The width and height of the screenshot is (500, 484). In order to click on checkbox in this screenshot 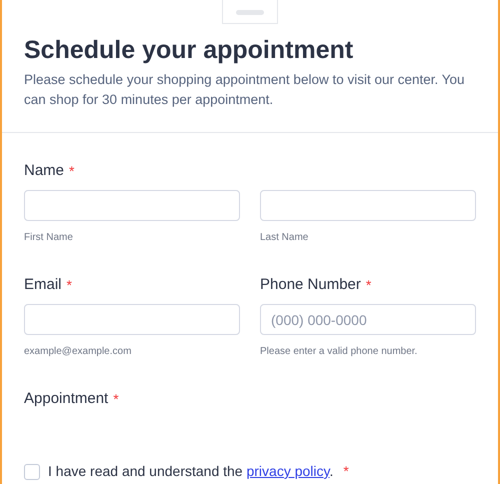, I will do `click(32, 472)`.